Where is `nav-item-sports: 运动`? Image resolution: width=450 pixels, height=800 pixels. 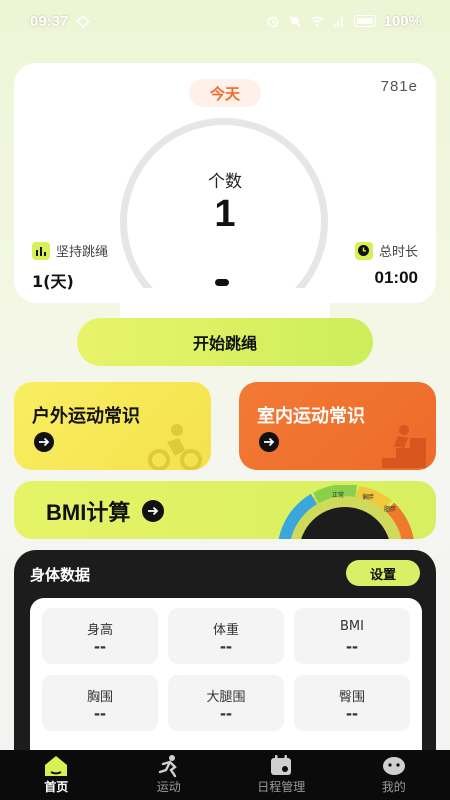 nav-item-sports: 运动 is located at coordinates (169, 775).